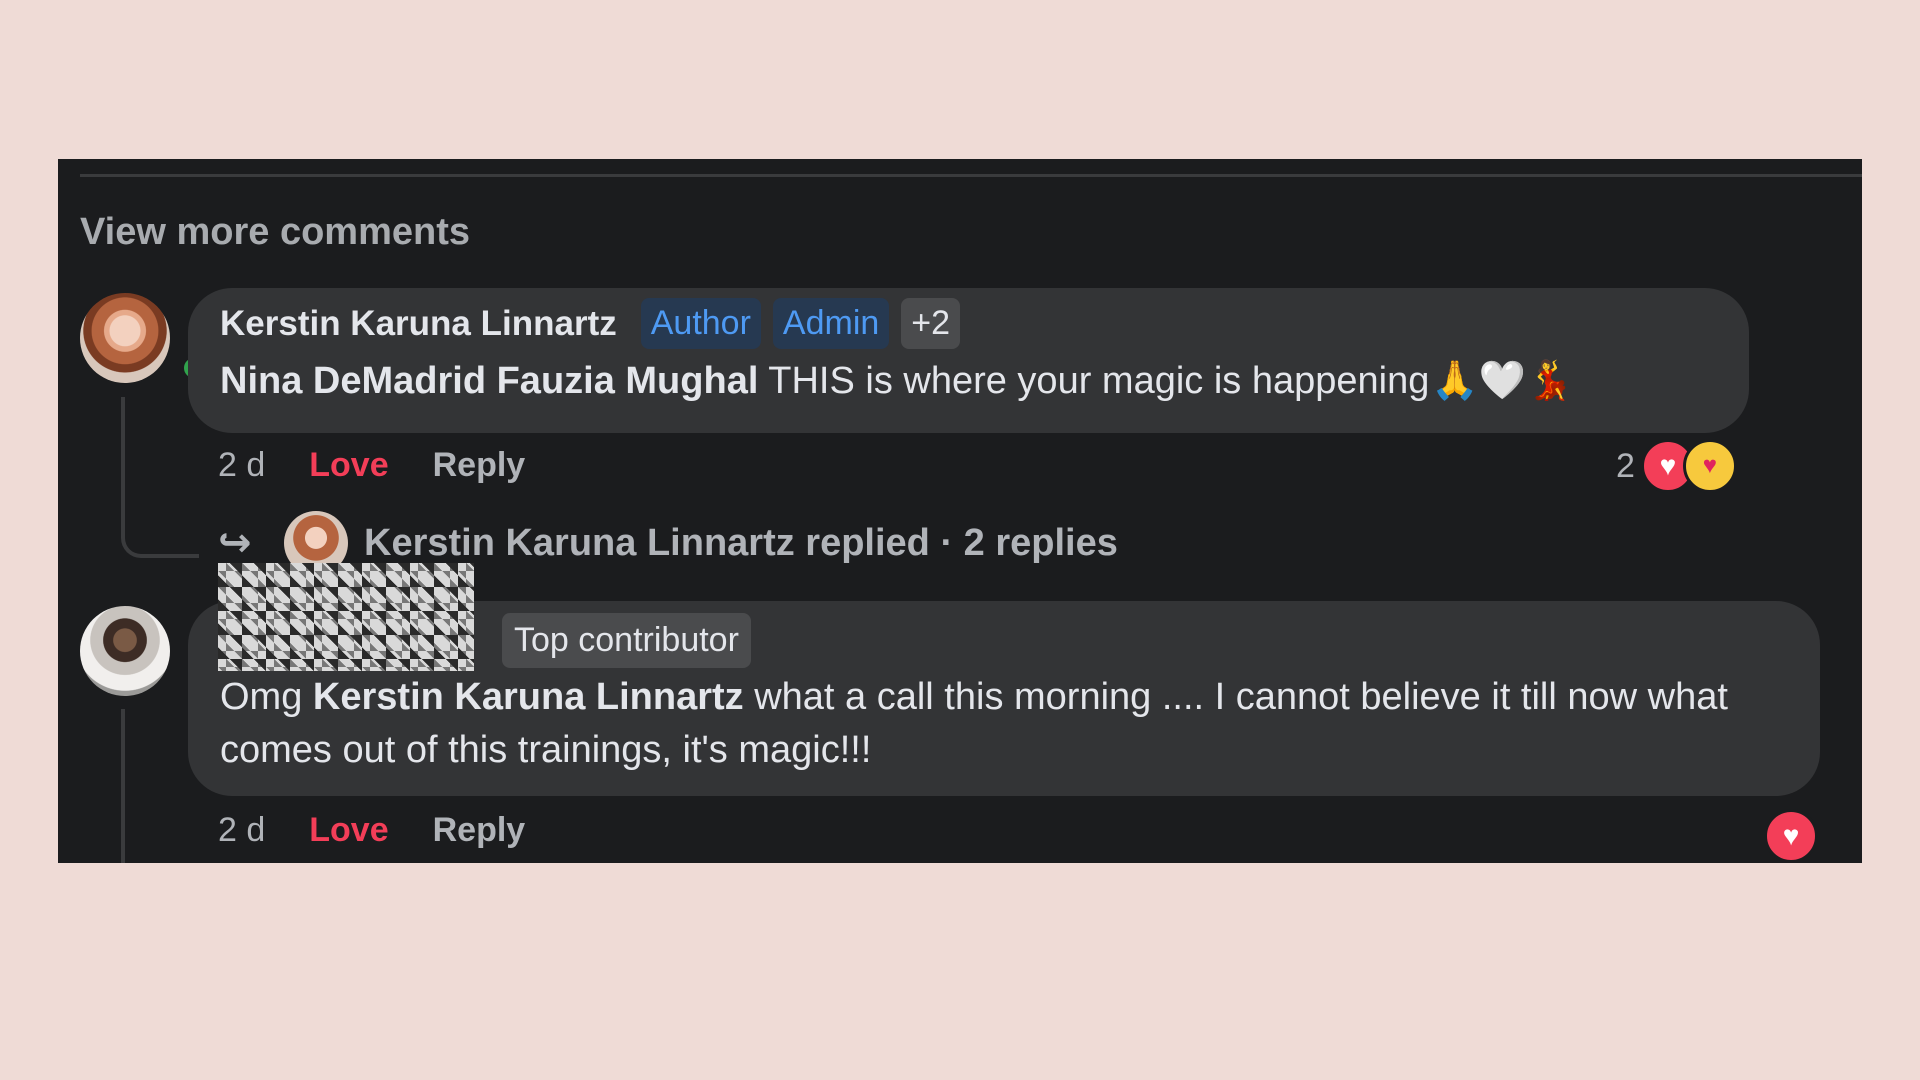  I want to click on mention-link: Kerstin Karuna Linnartz, so click(528, 697).